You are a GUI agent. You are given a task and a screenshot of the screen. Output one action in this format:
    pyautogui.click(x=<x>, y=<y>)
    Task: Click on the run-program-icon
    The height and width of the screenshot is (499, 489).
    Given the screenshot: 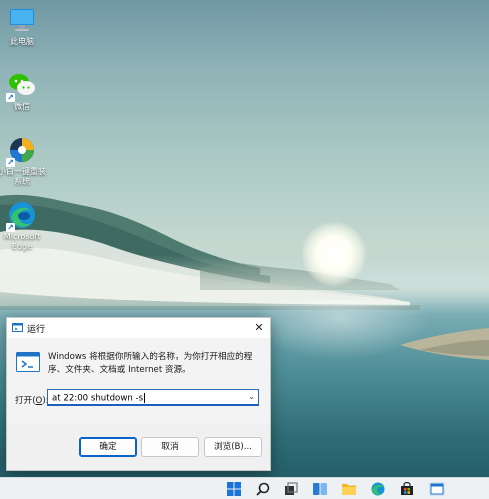 What is the action you would take?
    pyautogui.click(x=28, y=362)
    